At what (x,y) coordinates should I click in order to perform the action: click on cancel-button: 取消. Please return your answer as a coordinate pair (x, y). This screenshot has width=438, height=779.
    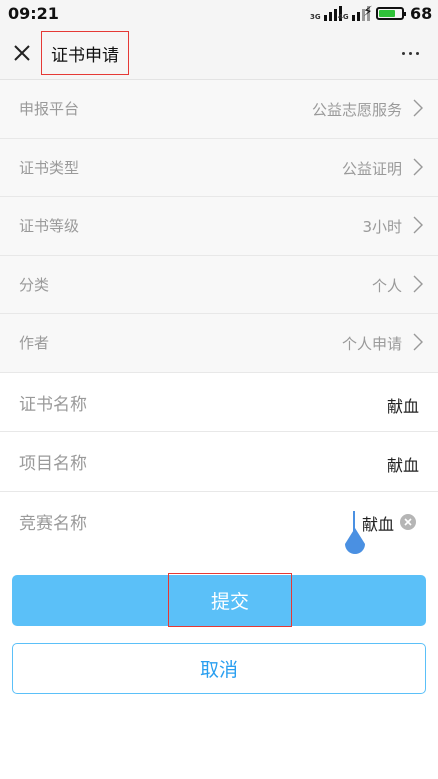
    Looking at the image, I should click on (219, 668).